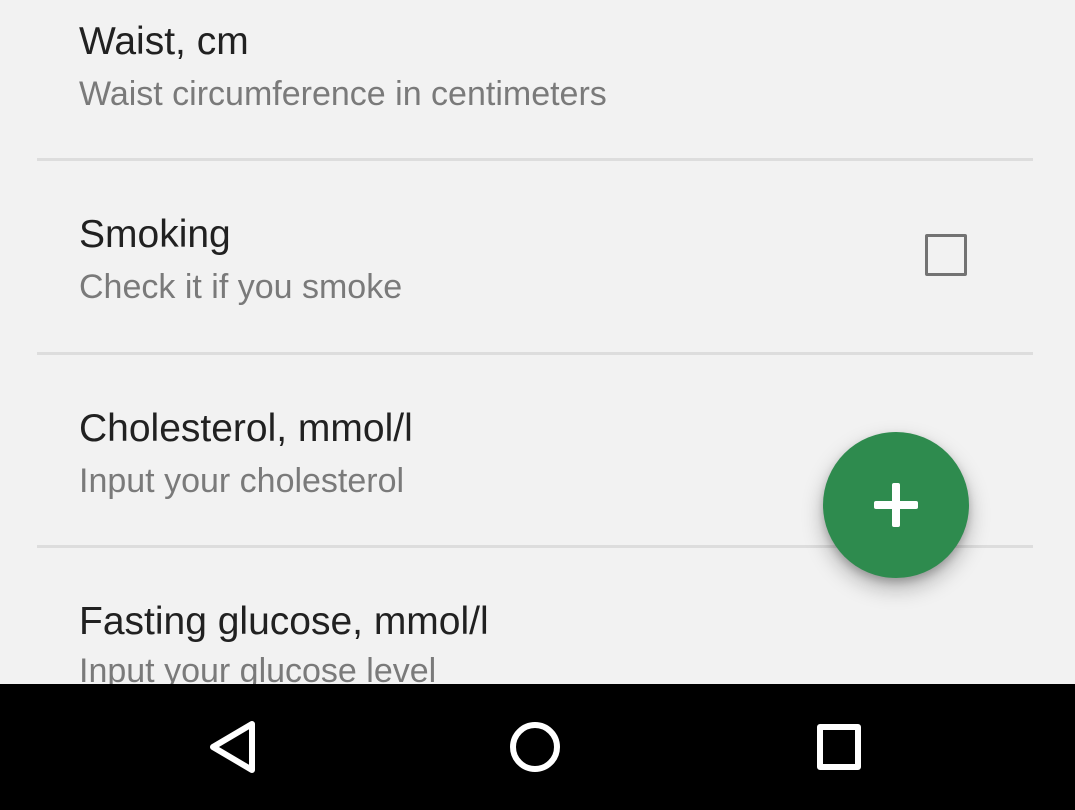  What do you see at coordinates (242, 481) in the screenshot?
I see `pref-summary-cholesterol: Input your cholesterol` at bounding box center [242, 481].